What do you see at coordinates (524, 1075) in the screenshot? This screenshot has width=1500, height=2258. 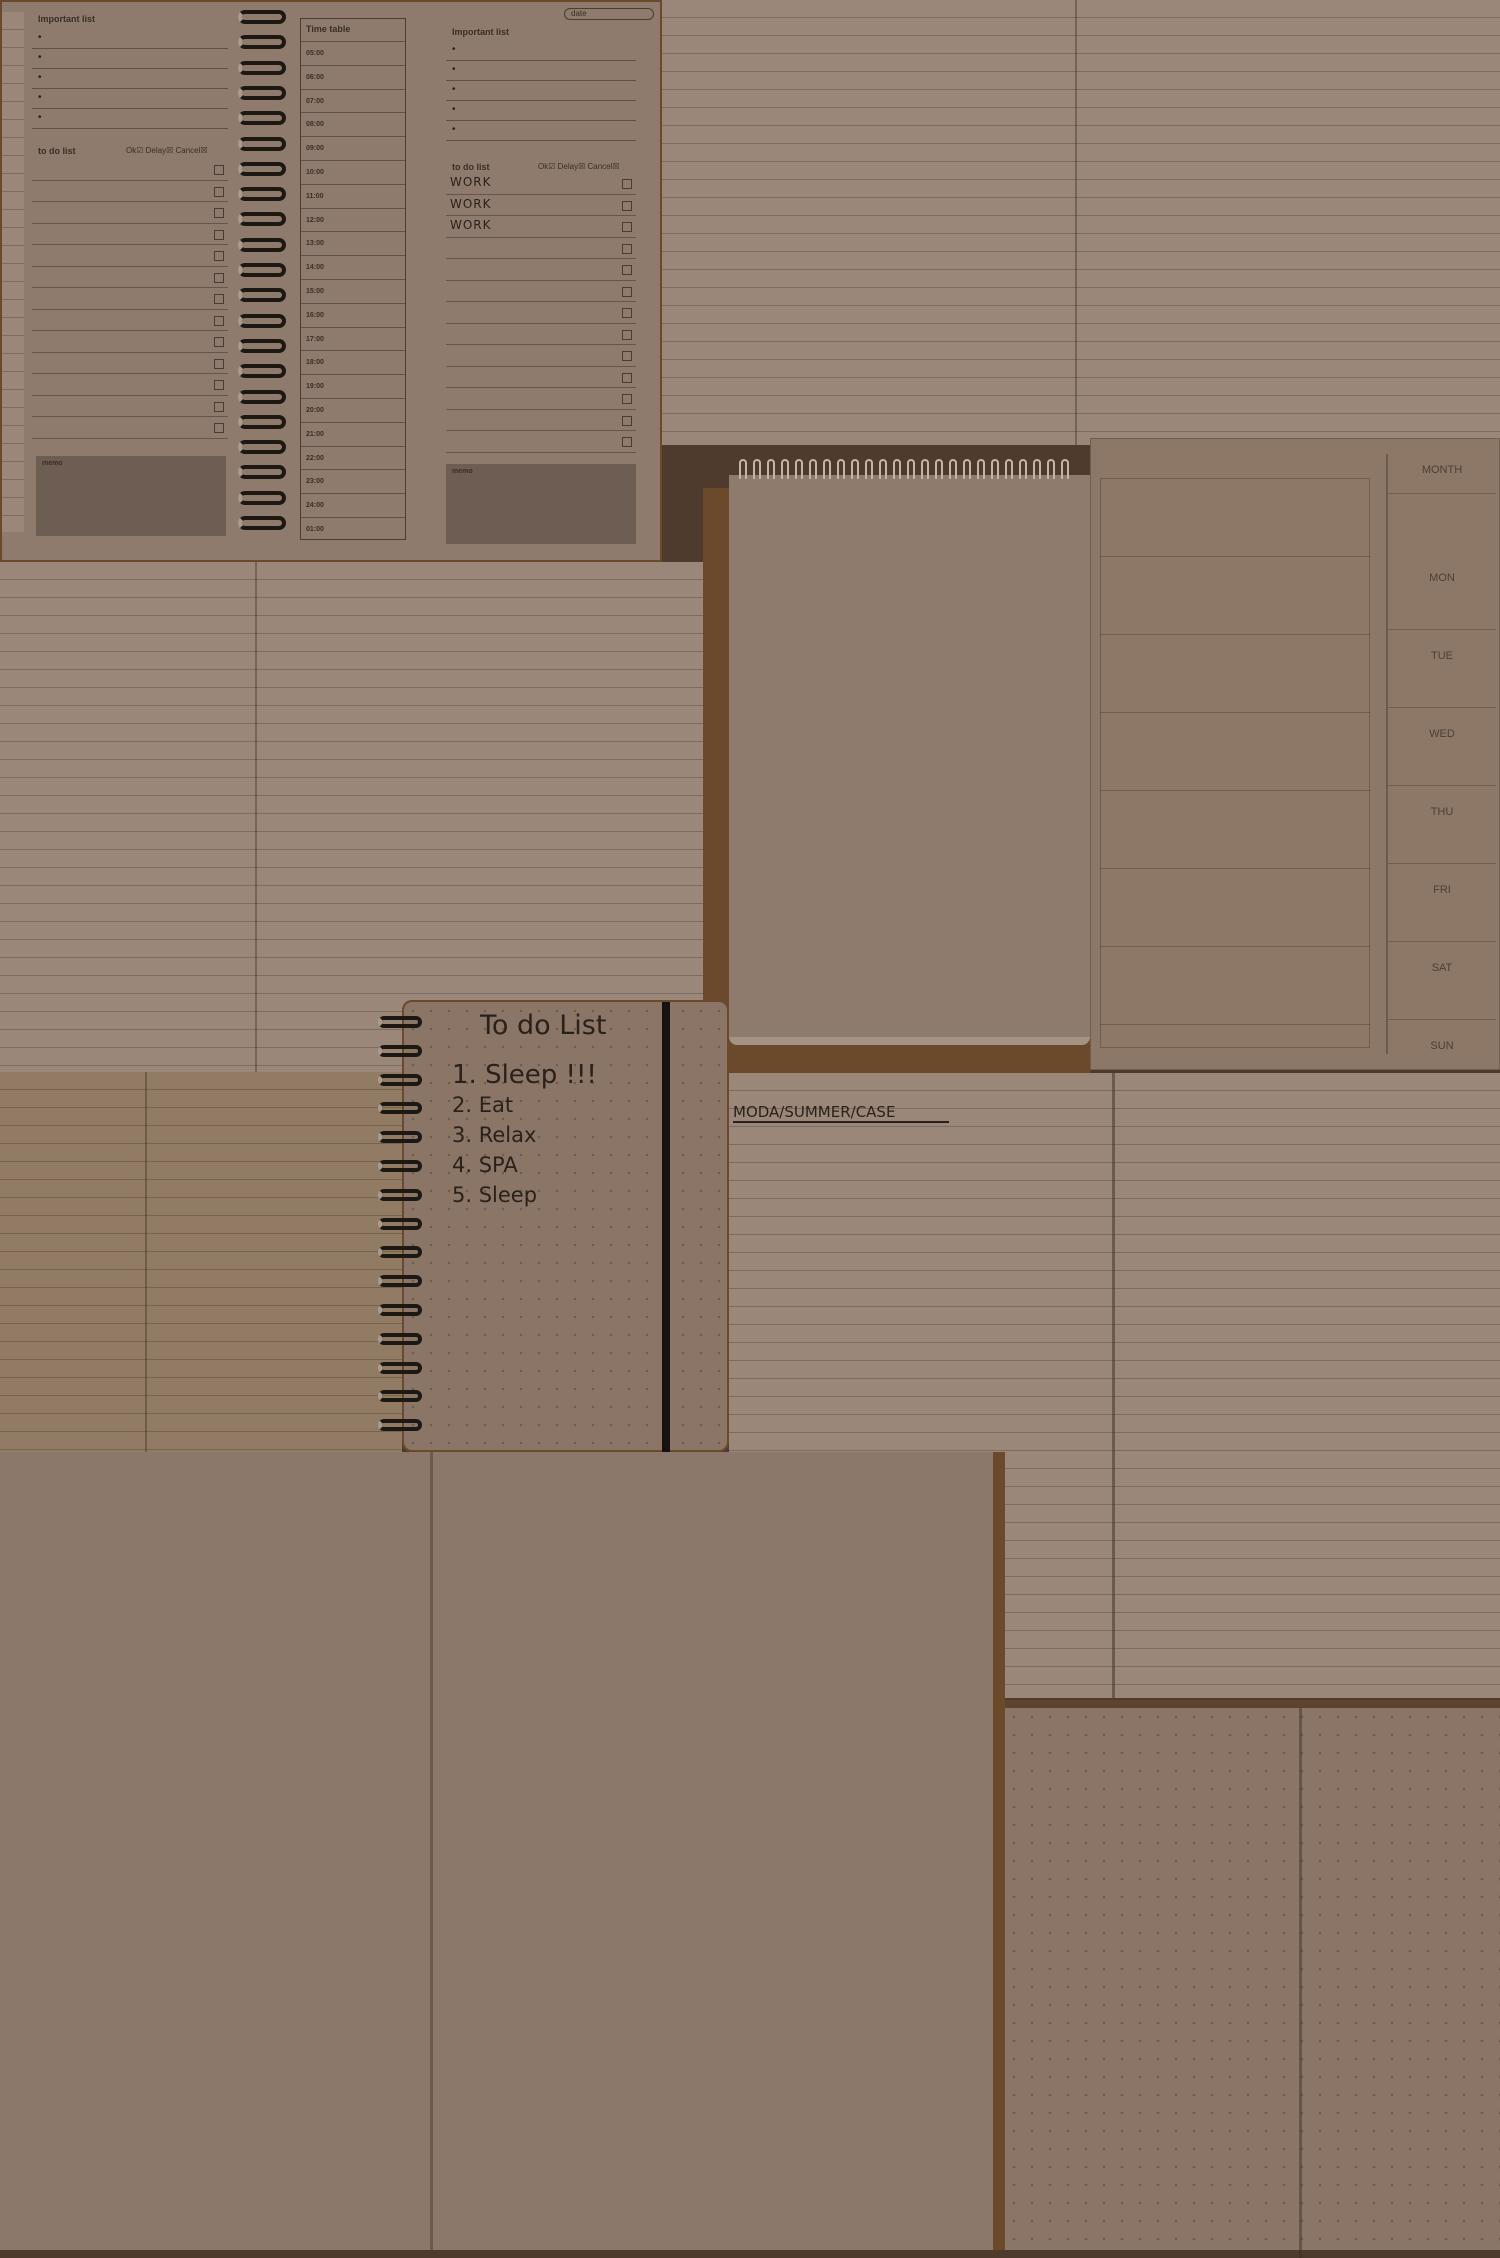 I see `todo-item: 1. Sleep !!!` at bounding box center [524, 1075].